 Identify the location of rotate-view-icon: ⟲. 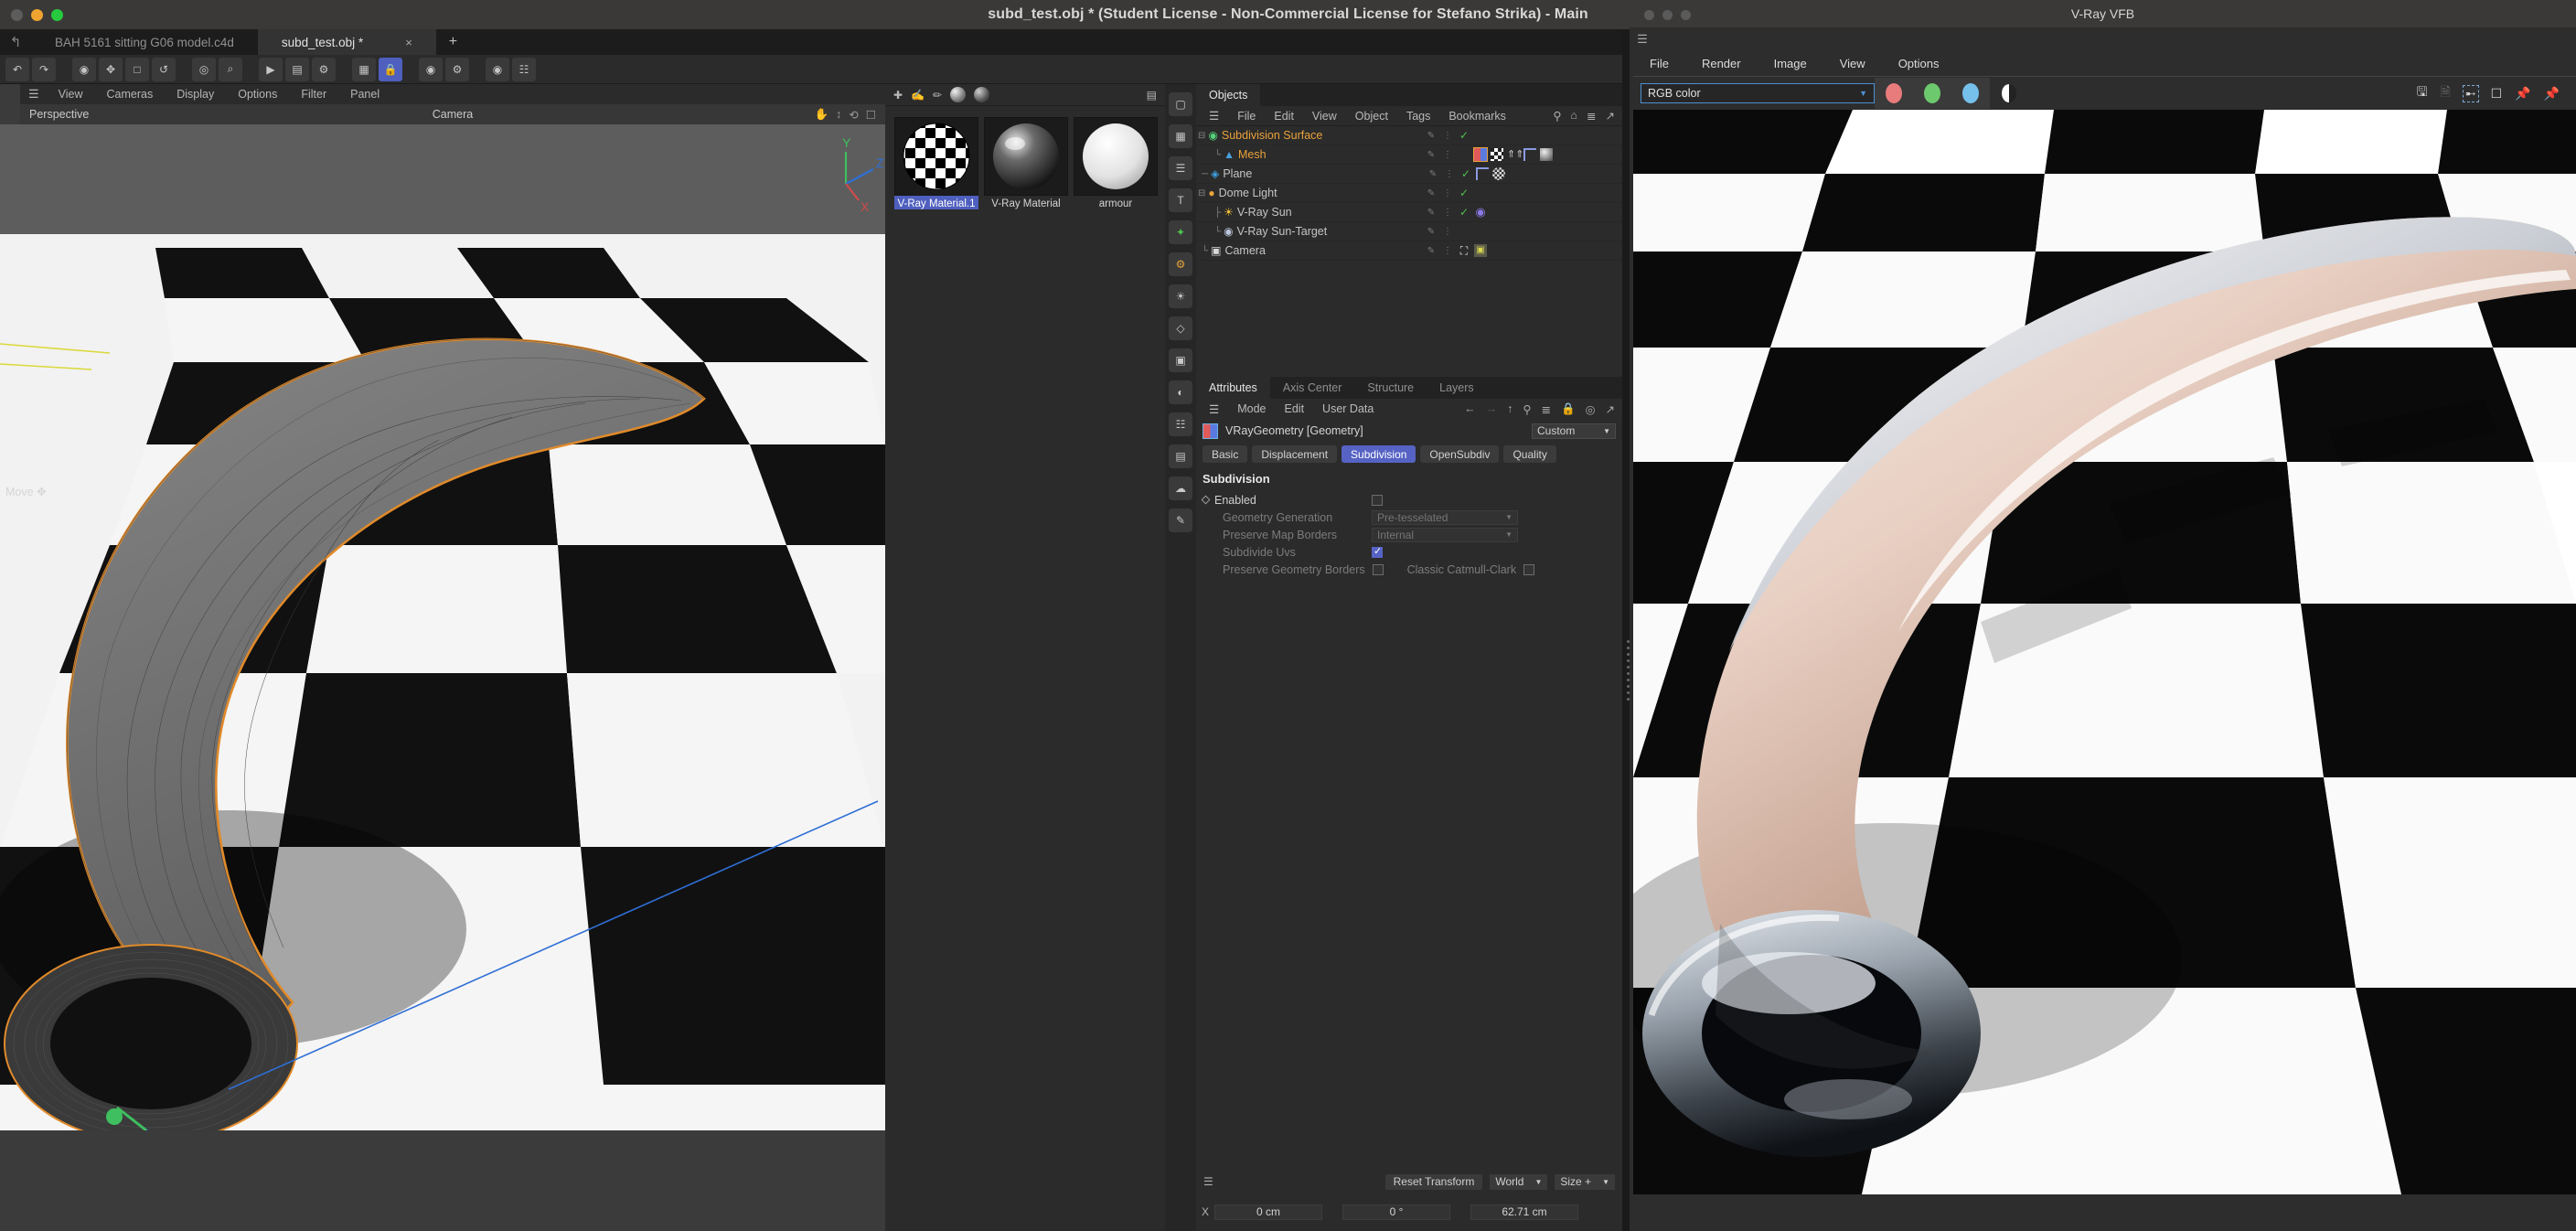
(853, 115).